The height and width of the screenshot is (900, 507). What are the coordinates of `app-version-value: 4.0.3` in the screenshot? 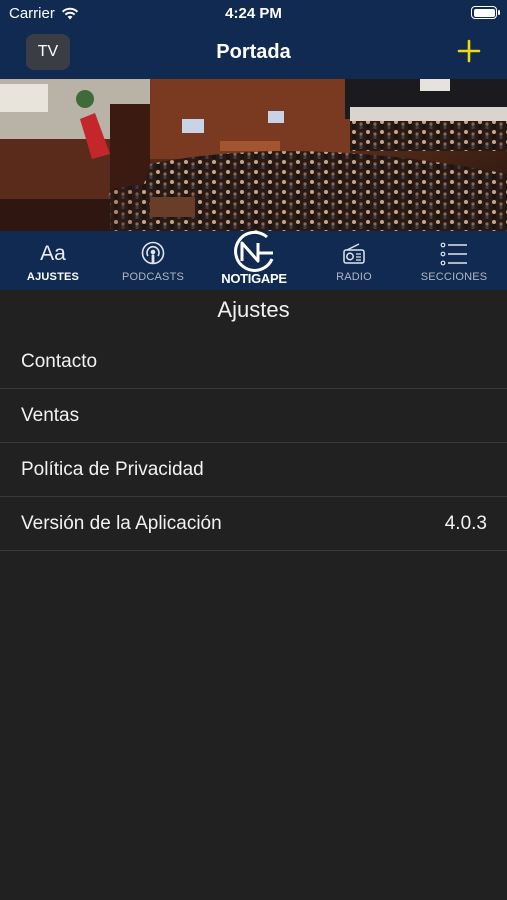 It's located at (465, 523).